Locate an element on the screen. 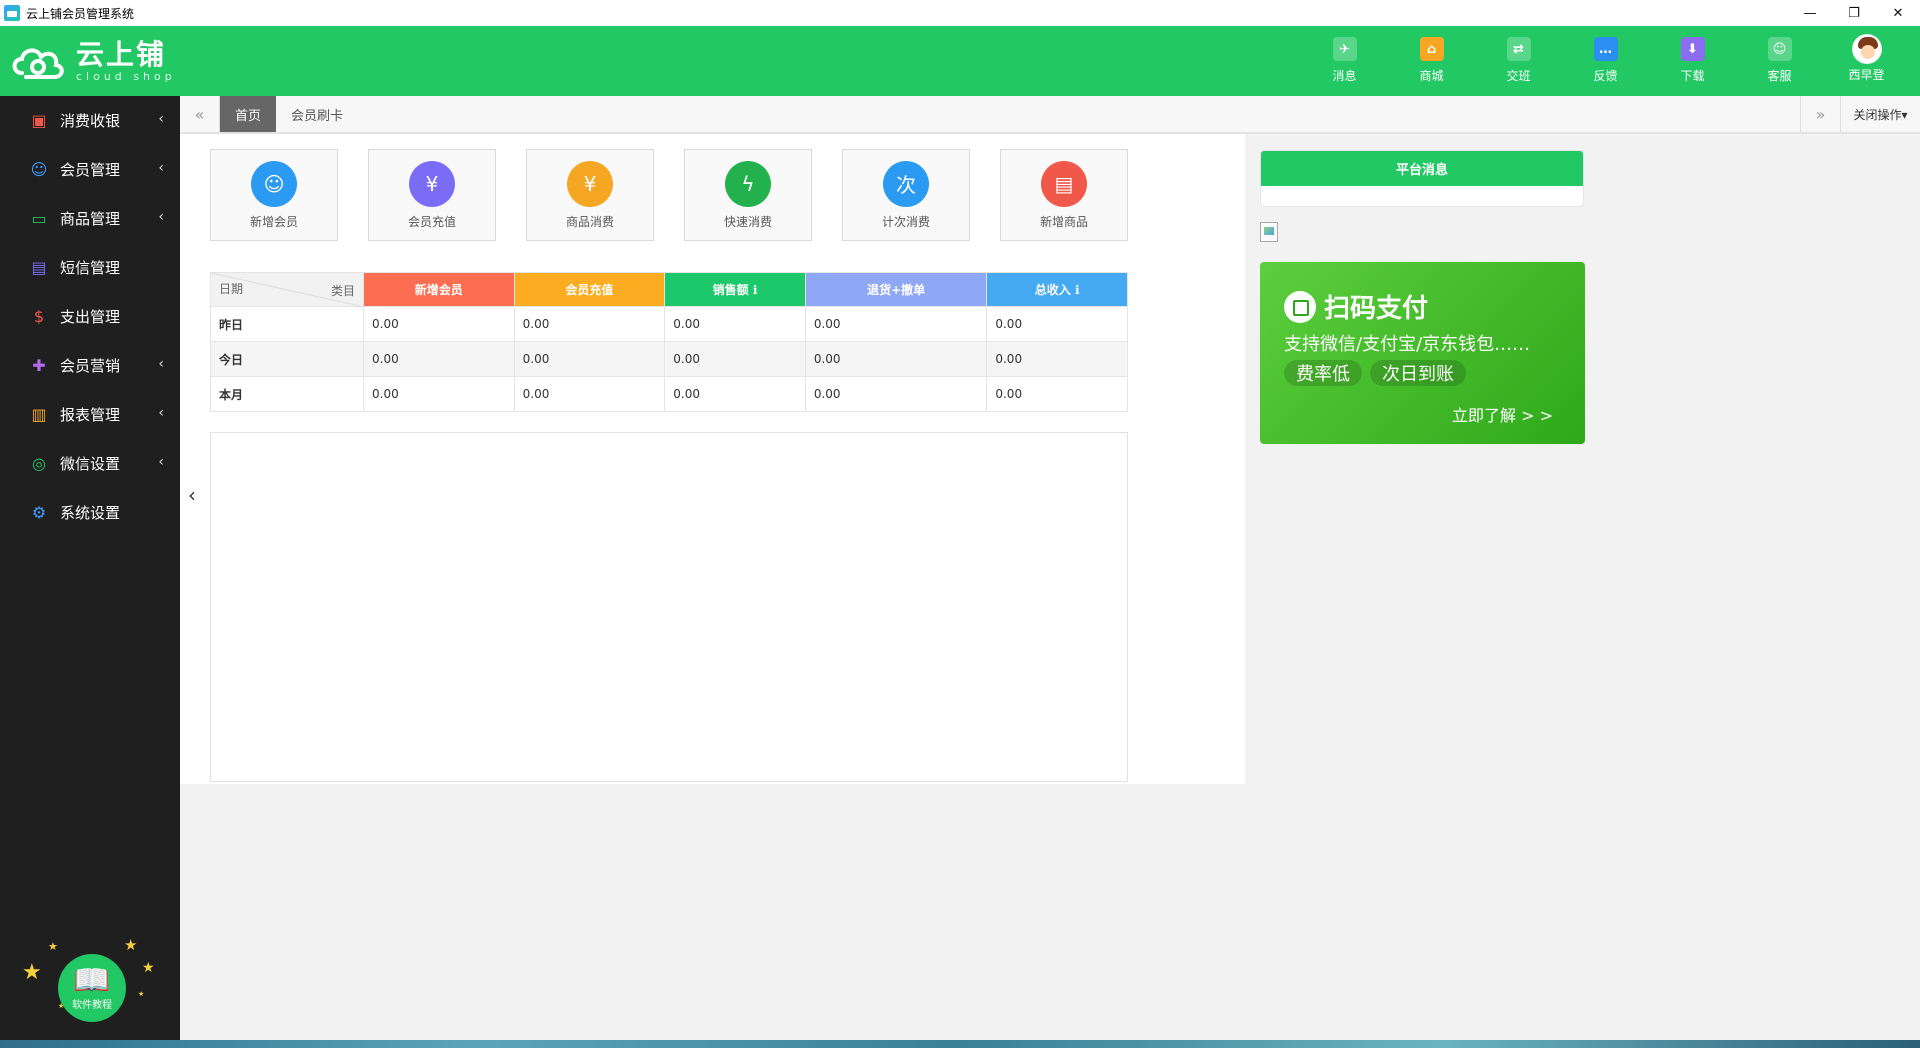 This screenshot has height=1048, width=1920. tab-scroll-right-button: » is located at coordinates (1820, 114).